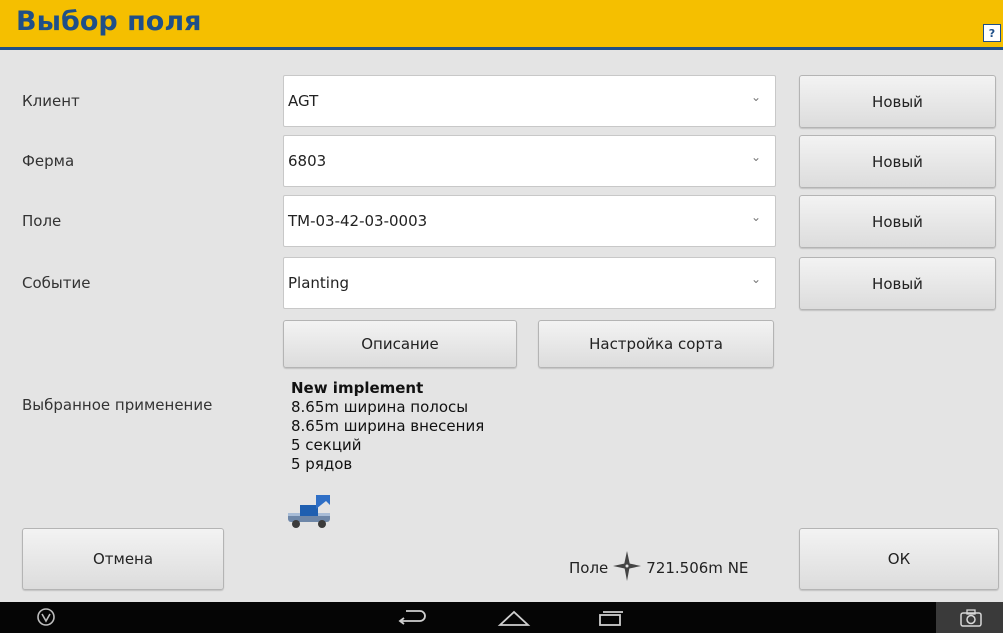 The height and width of the screenshot is (633, 1003). I want to click on field-dropdown: TM-03-42-03-0003 ⌄, so click(529, 221).